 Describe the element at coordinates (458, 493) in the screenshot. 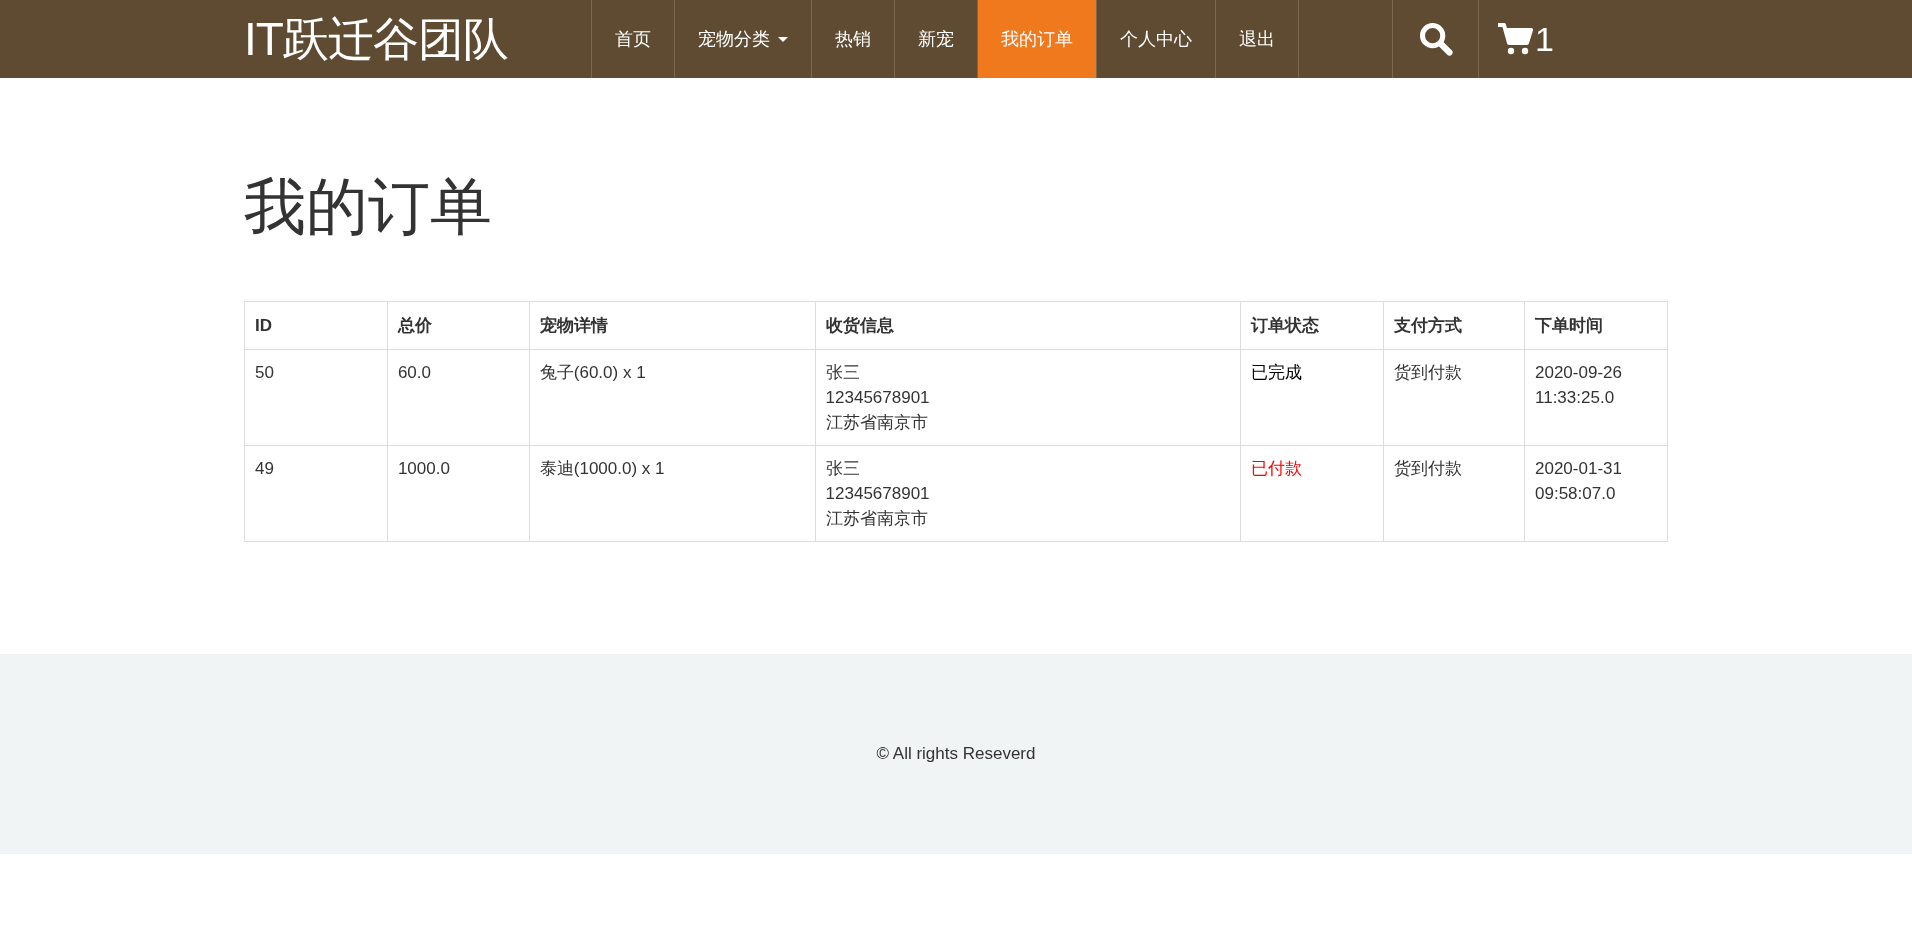

I see `table-cell: 1000.0` at that location.